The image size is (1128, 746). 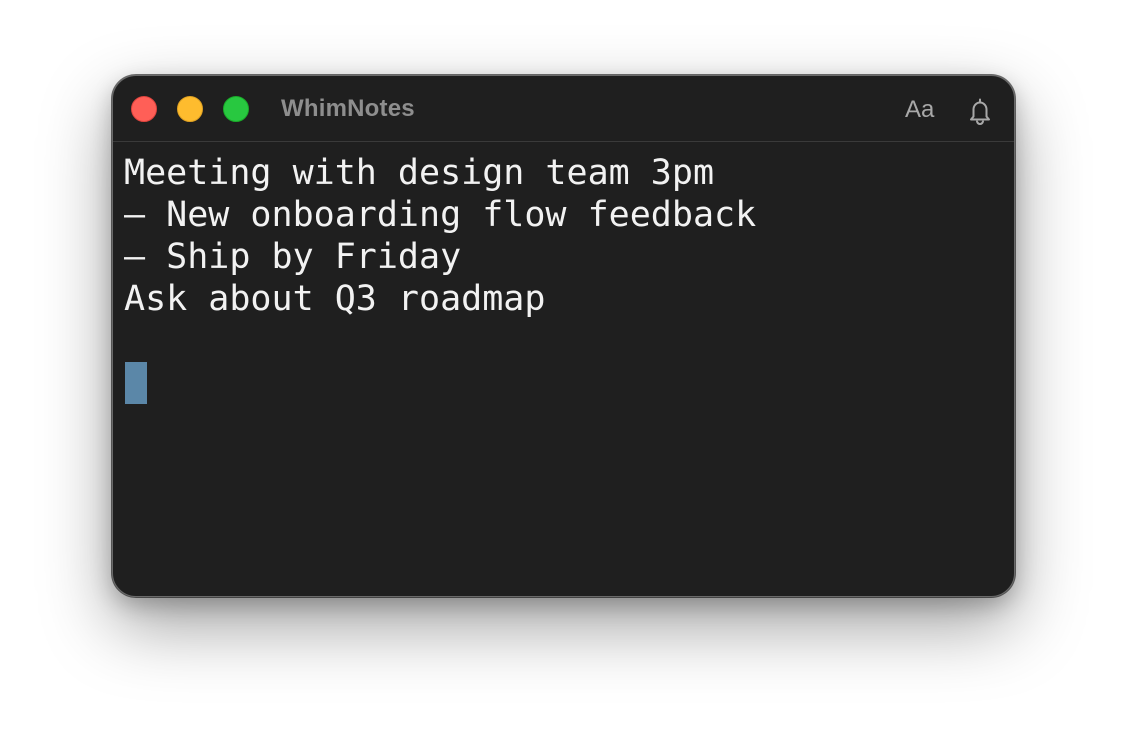 What do you see at coordinates (419, 173) in the screenshot?
I see `note-line: Meeting with design team 3pm` at bounding box center [419, 173].